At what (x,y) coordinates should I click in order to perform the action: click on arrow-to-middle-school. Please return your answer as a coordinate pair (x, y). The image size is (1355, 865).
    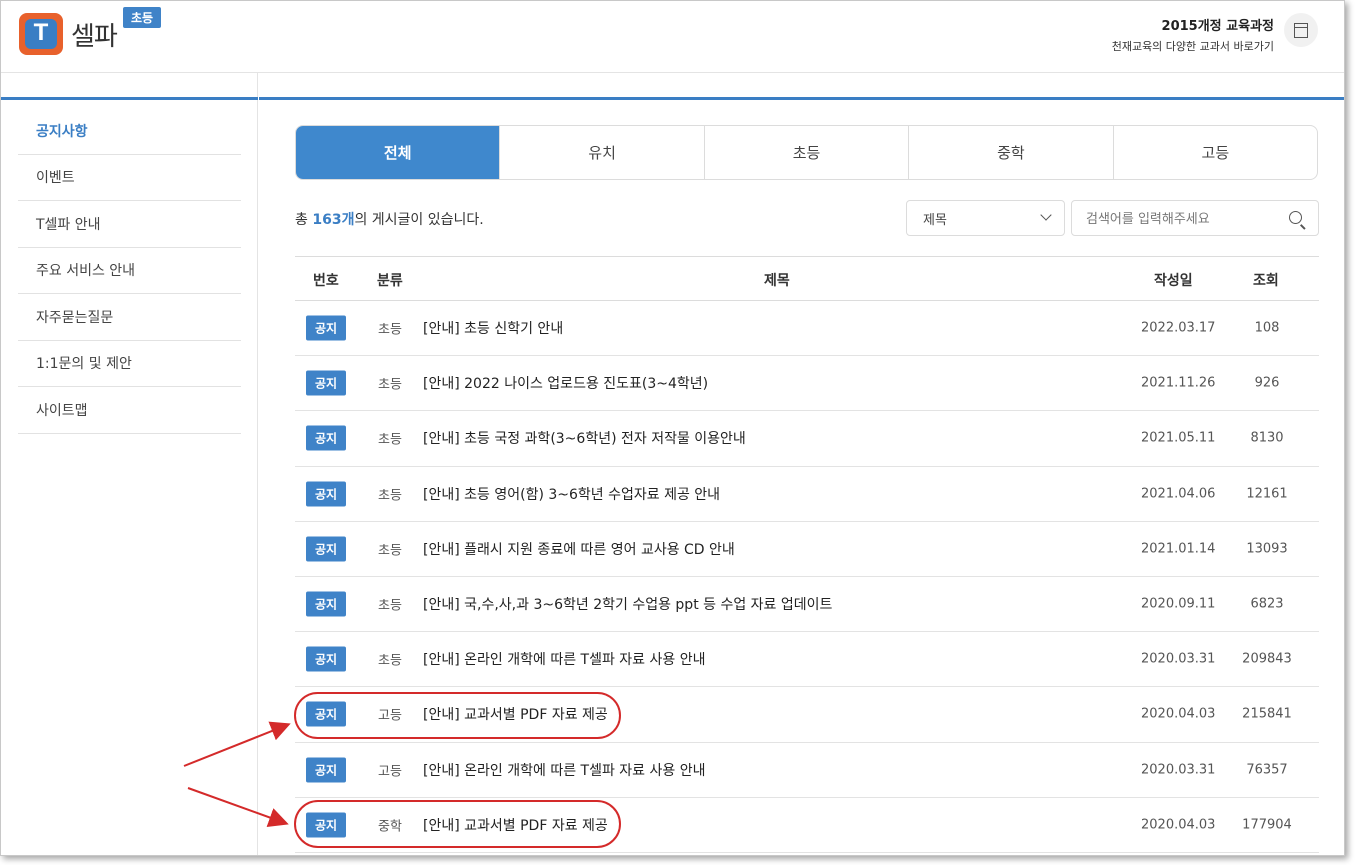
    Looking at the image, I should click on (238, 807).